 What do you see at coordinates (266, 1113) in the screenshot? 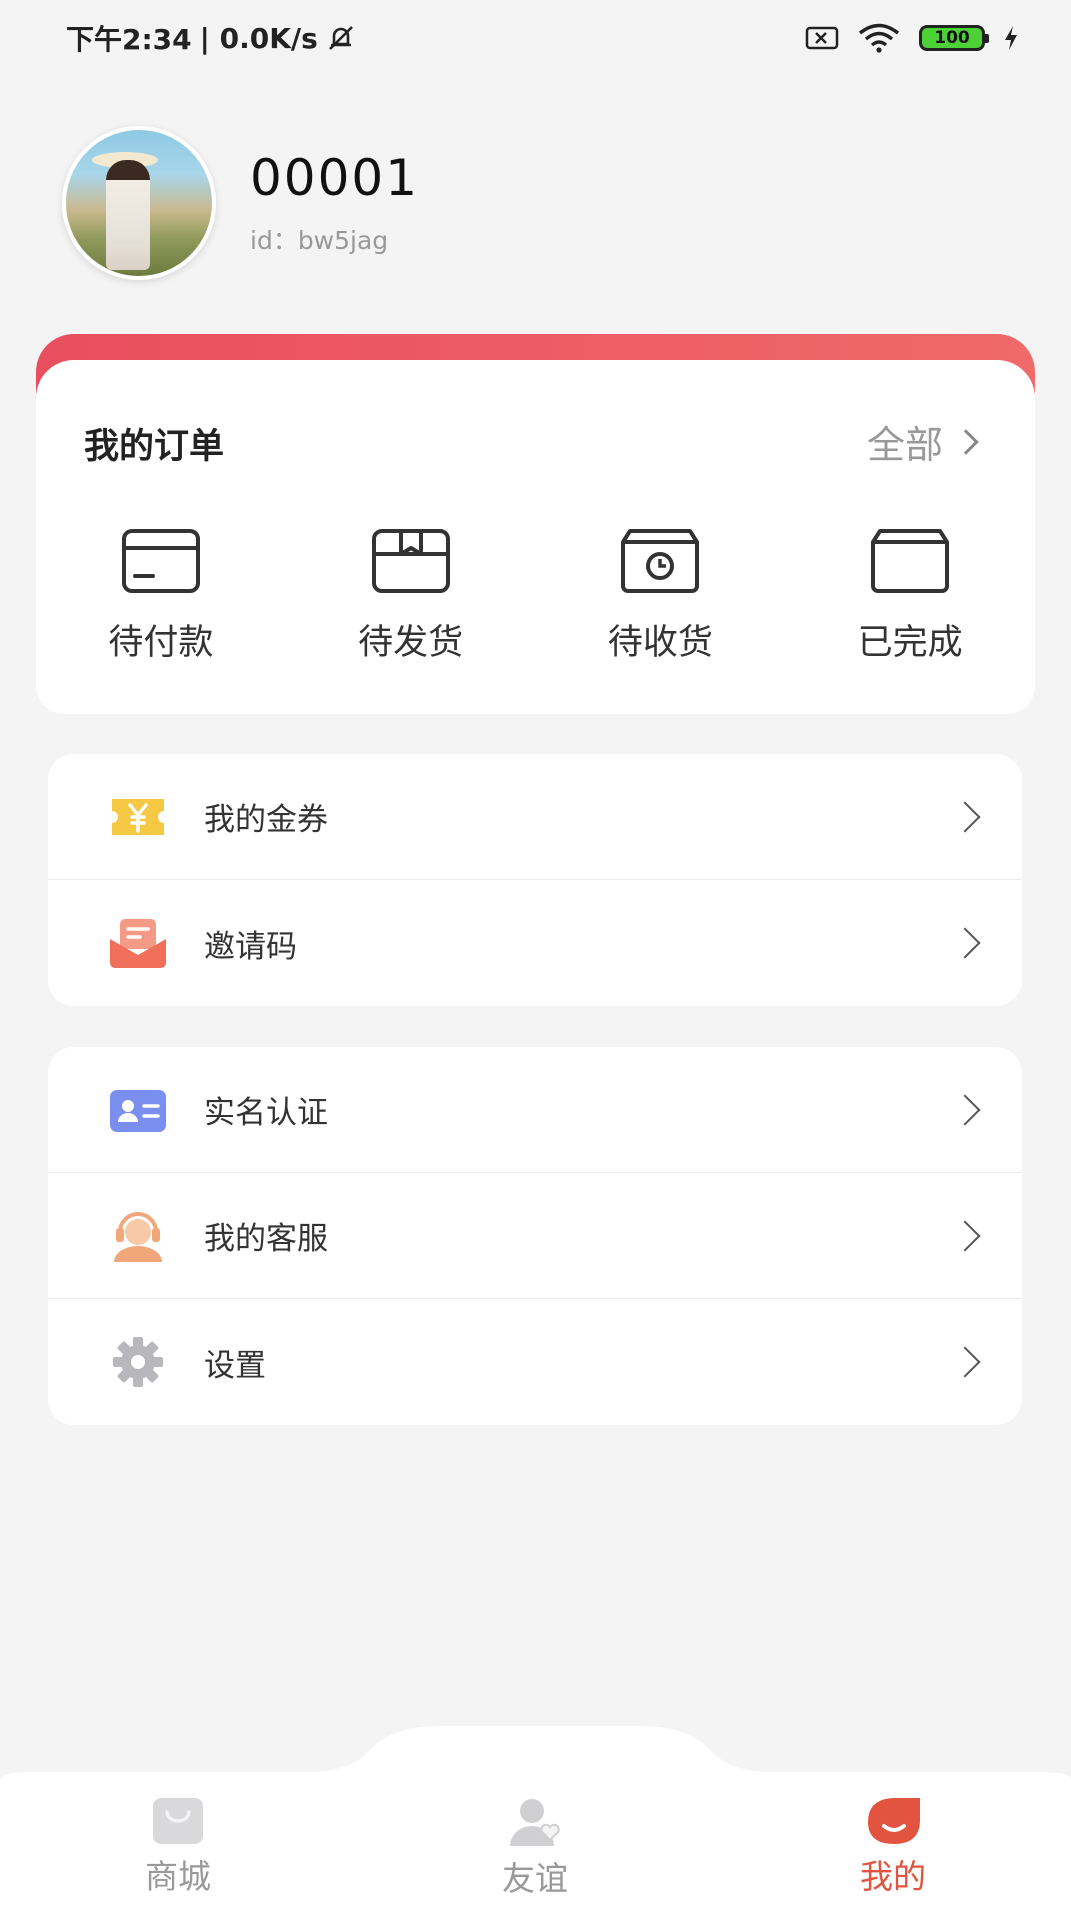
I see `menu-label: 实名认证` at bounding box center [266, 1113].